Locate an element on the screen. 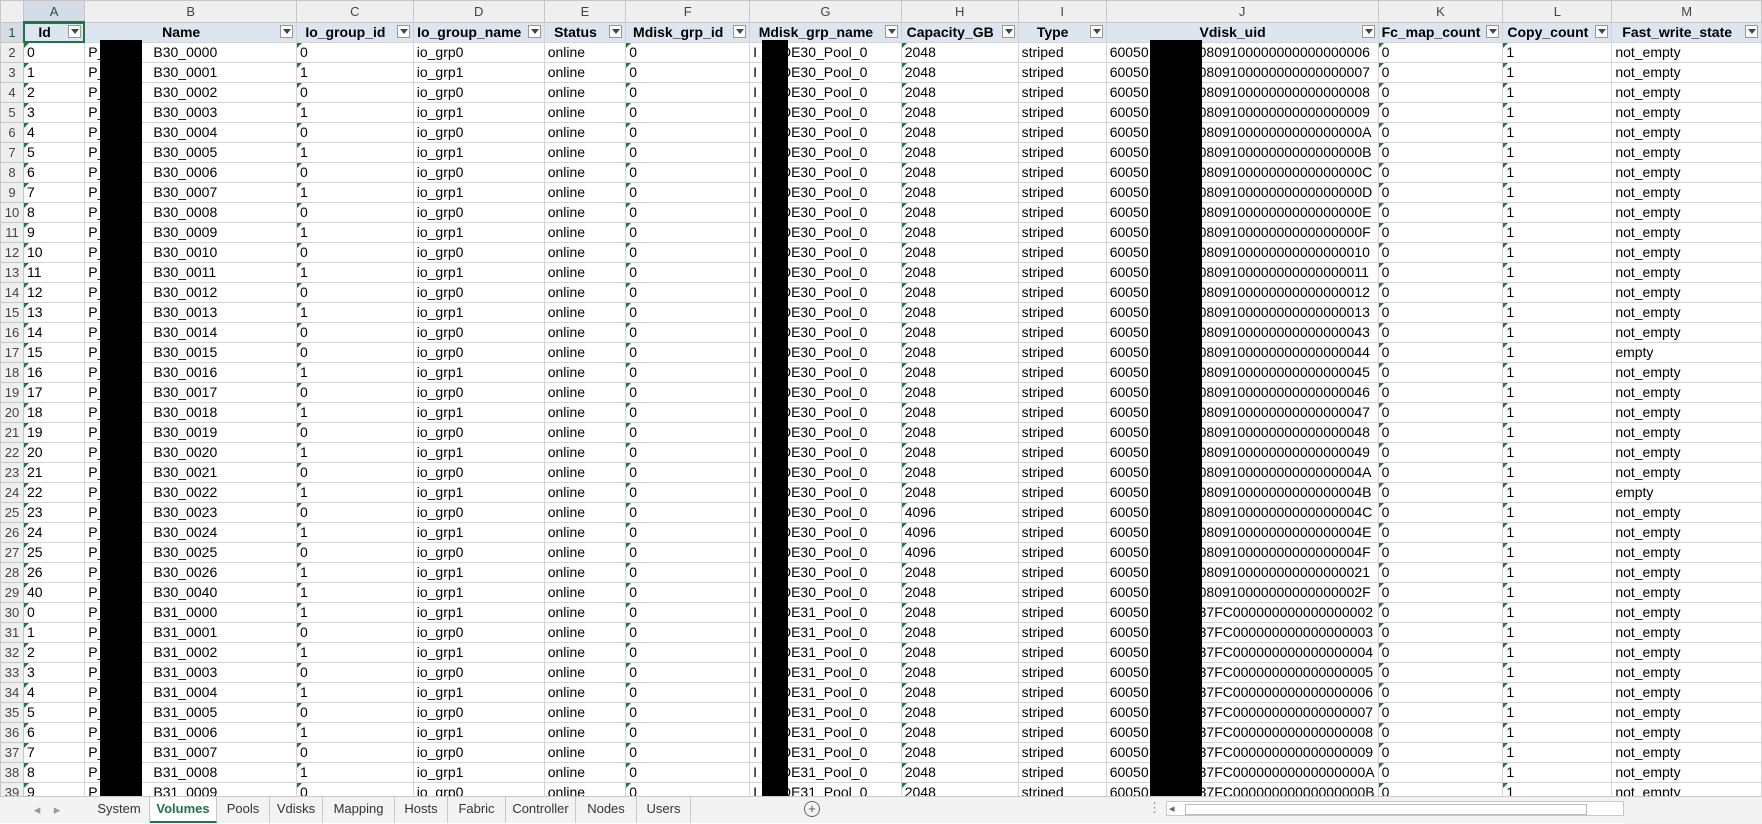  cell-a: 7 is located at coordinates (54, 752).